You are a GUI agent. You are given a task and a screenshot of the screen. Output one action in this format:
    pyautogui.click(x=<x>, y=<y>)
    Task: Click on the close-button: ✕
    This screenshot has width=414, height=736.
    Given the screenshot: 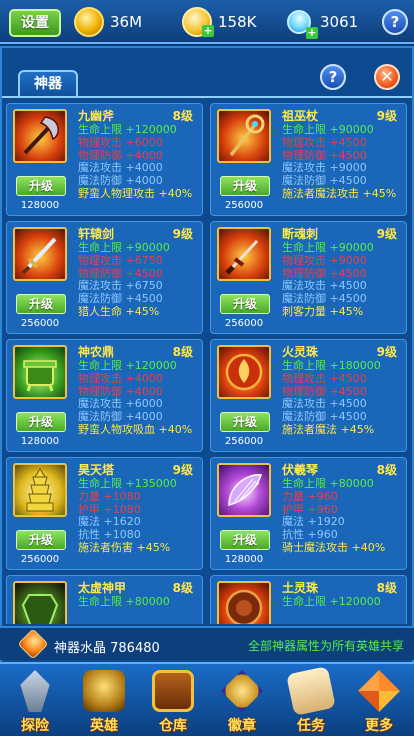 What is the action you would take?
    pyautogui.click(x=387, y=77)
    